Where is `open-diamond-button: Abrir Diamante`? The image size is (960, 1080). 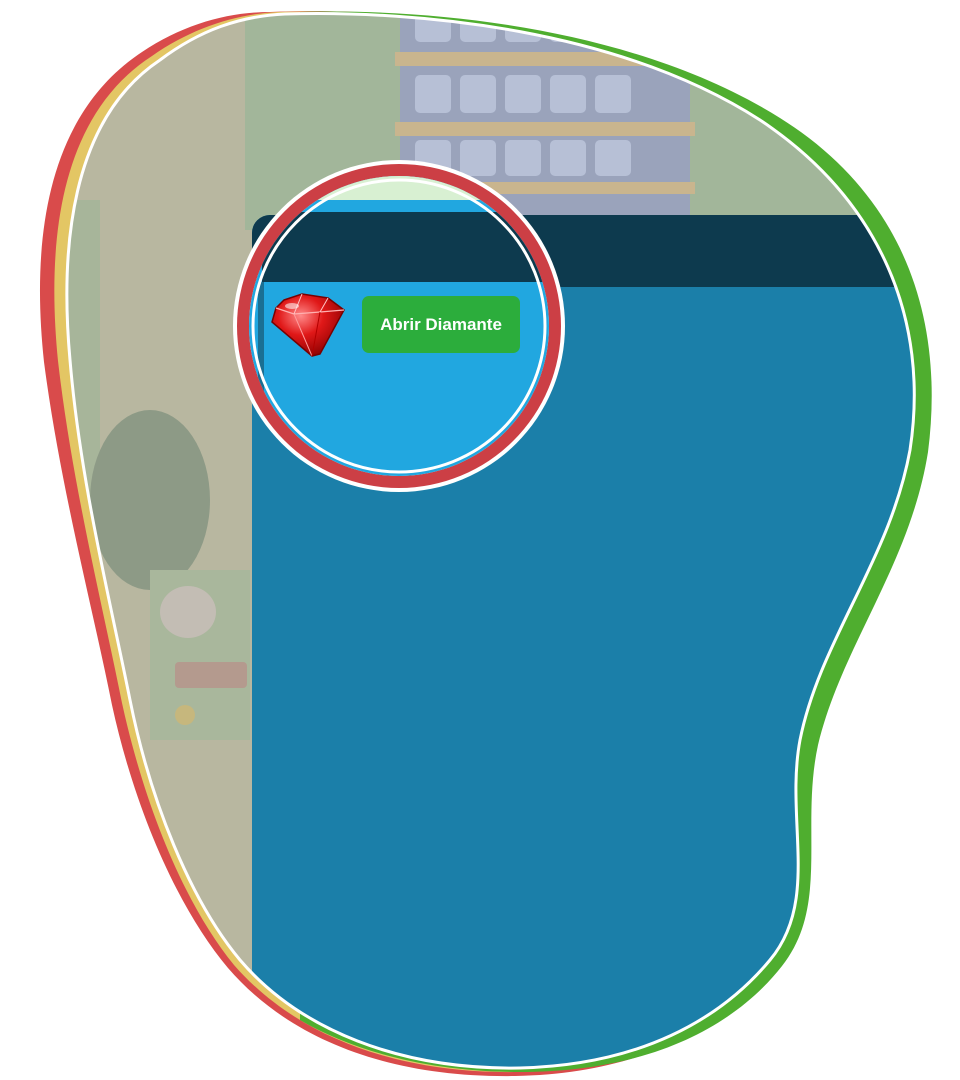
open-diamond-button: Abrir Diamante is located at coordinates (441, 324).